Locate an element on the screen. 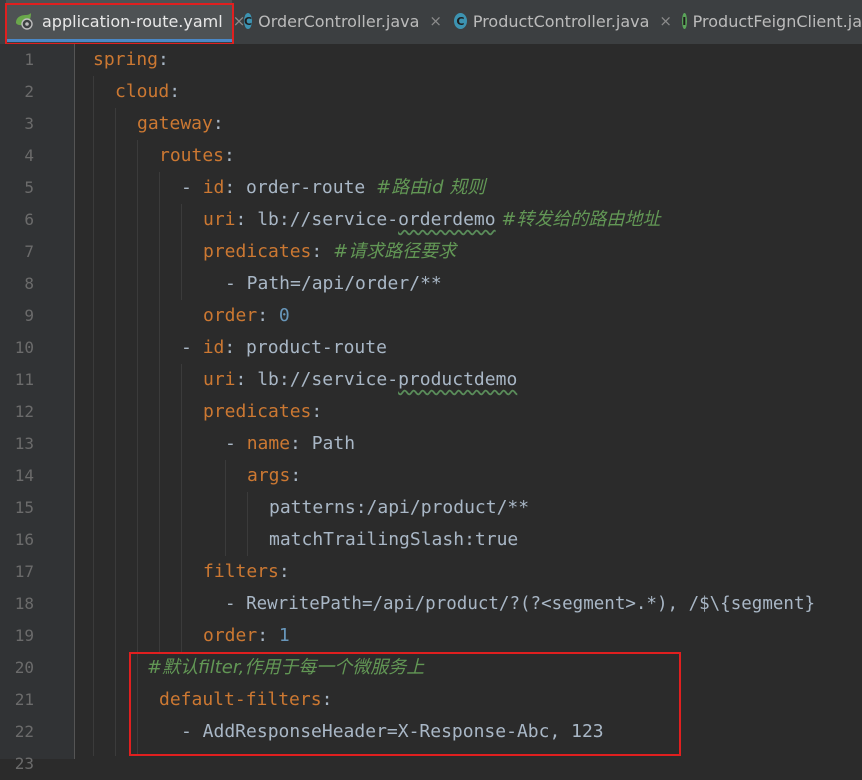 This screenshot has height=780, width=862. code-line-8: - Path=/api/order/** is located at coordinates (333, 284).